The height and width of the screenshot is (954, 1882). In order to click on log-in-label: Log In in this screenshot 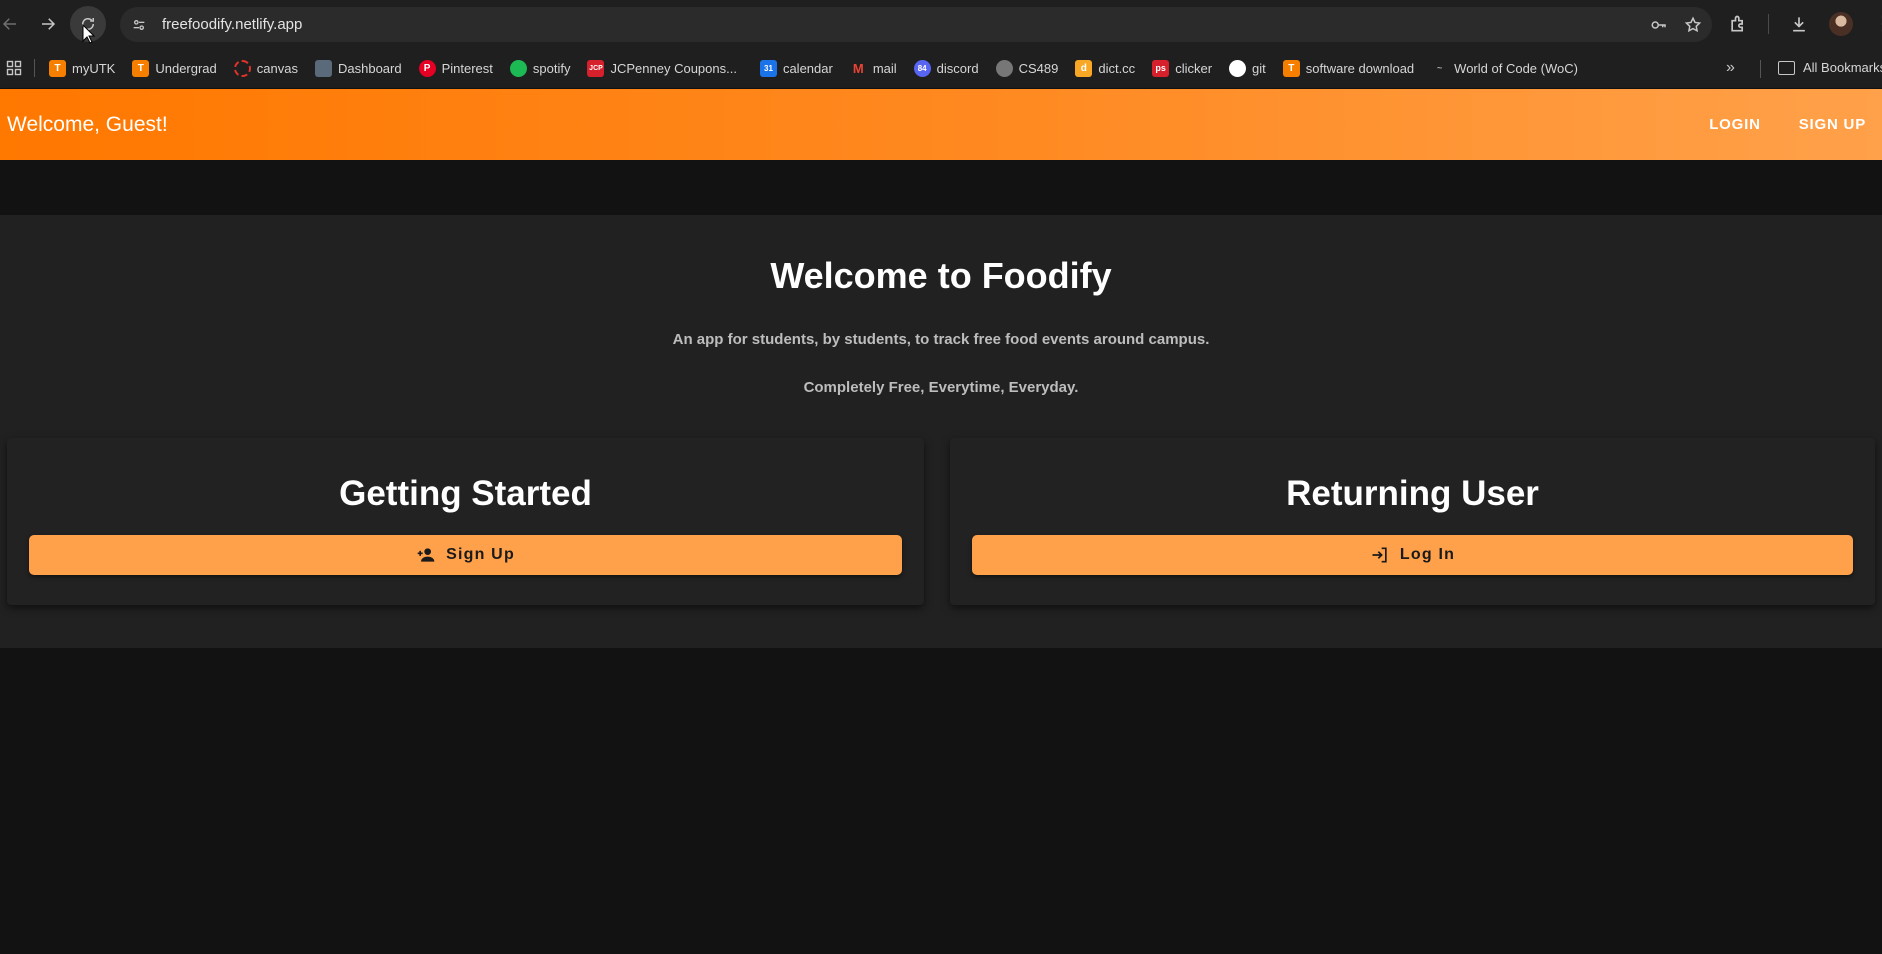, I will do `click(1427, 554)`.